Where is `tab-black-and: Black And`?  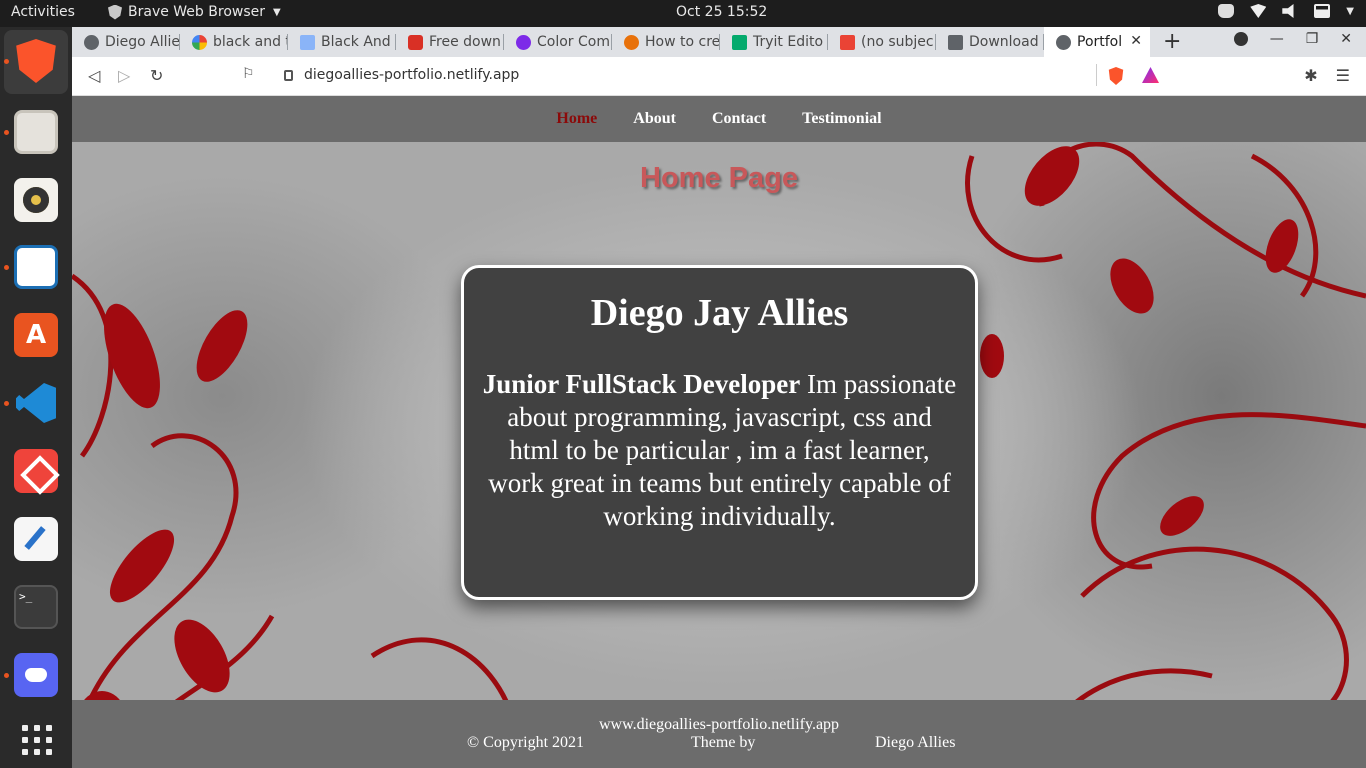 tab-black-and: Black And is located at coordinates (342, 42).